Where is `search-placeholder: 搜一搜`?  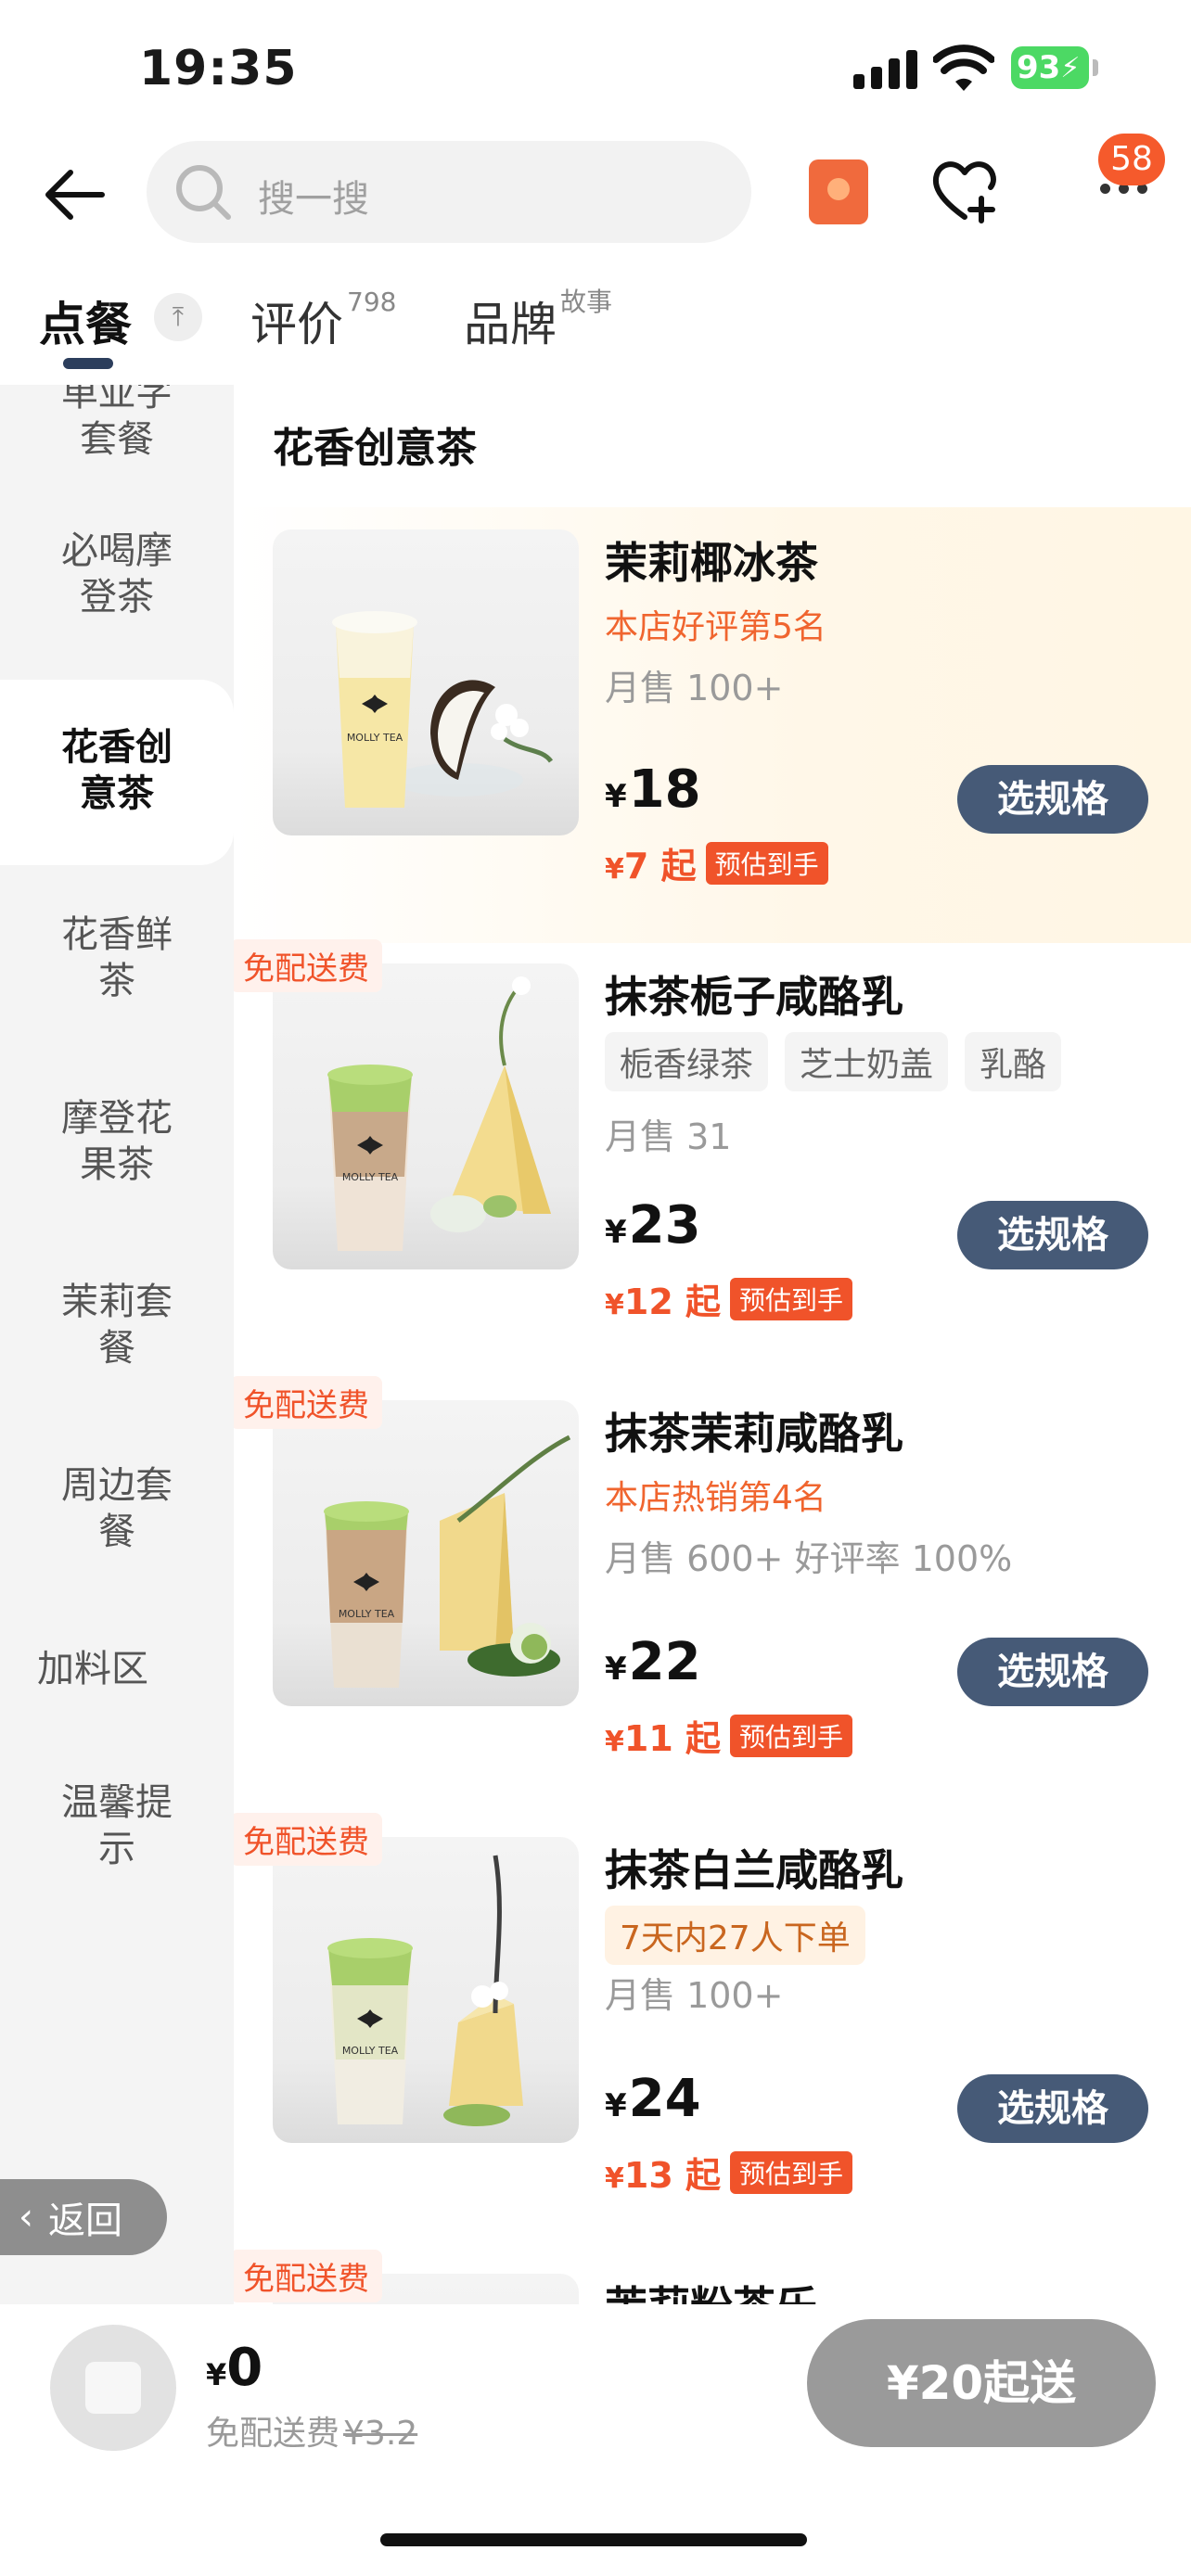
search-placeholder: 搜一搜 is located at coordinates (313, 199).